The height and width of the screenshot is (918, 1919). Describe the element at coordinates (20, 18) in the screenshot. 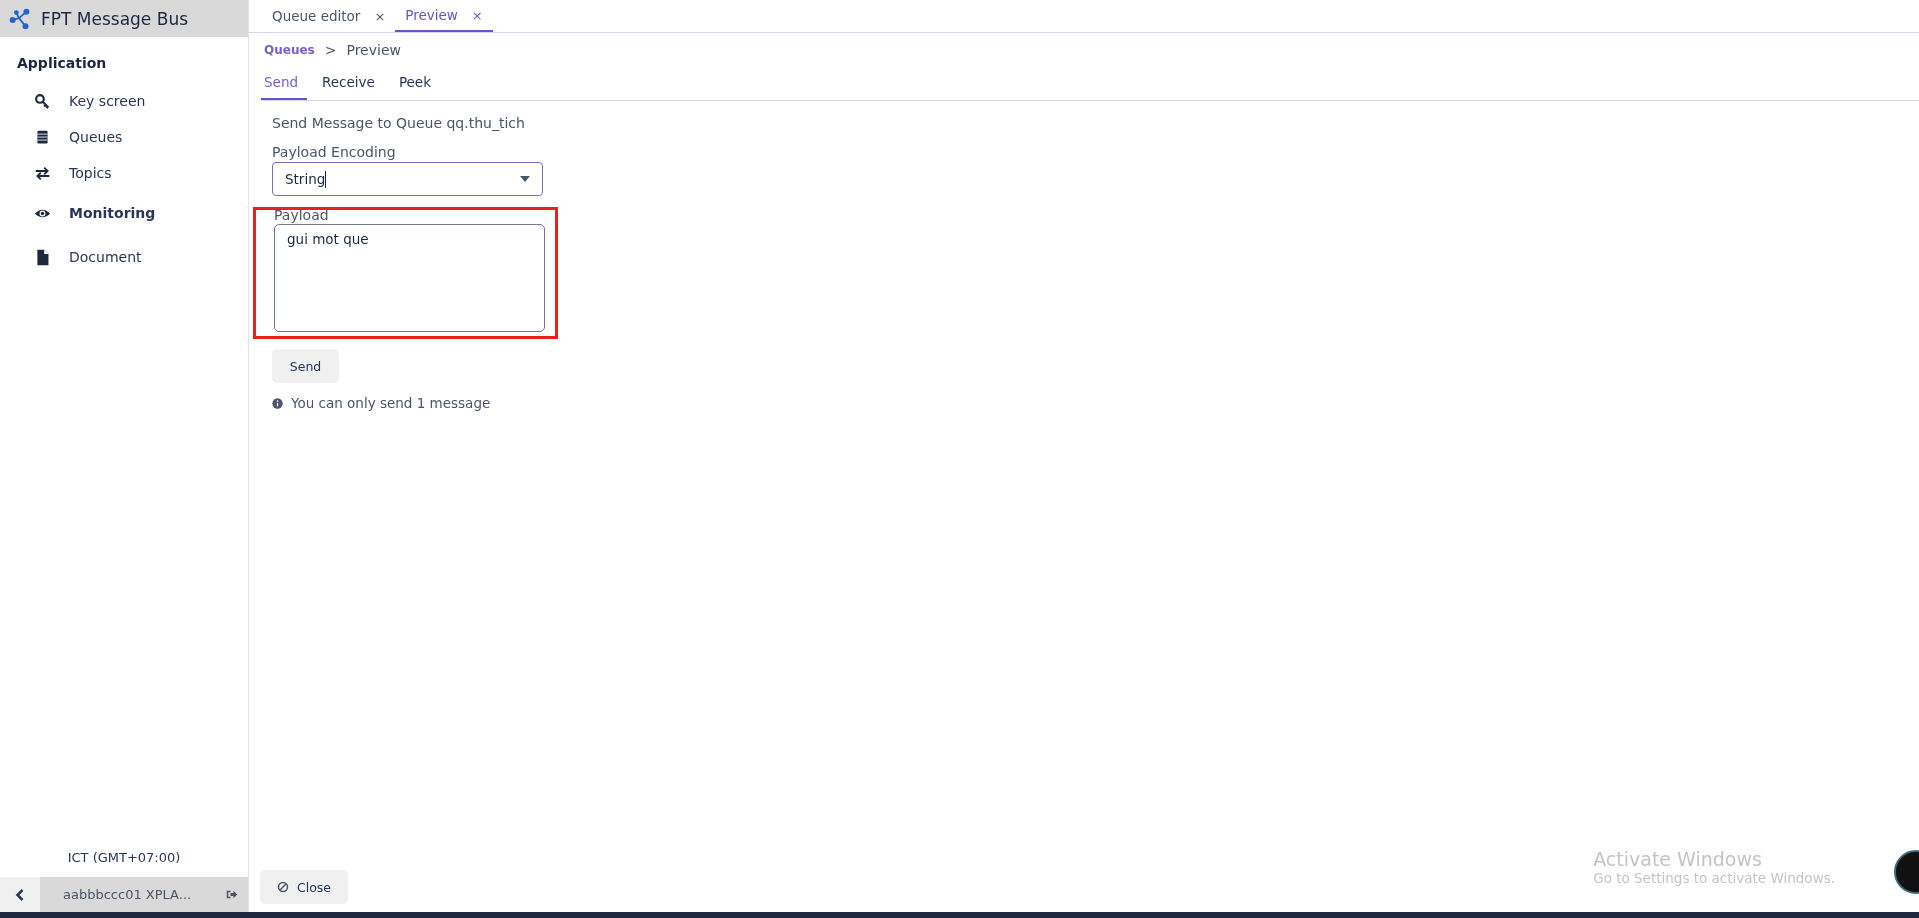

I see `network-icon` at that location.